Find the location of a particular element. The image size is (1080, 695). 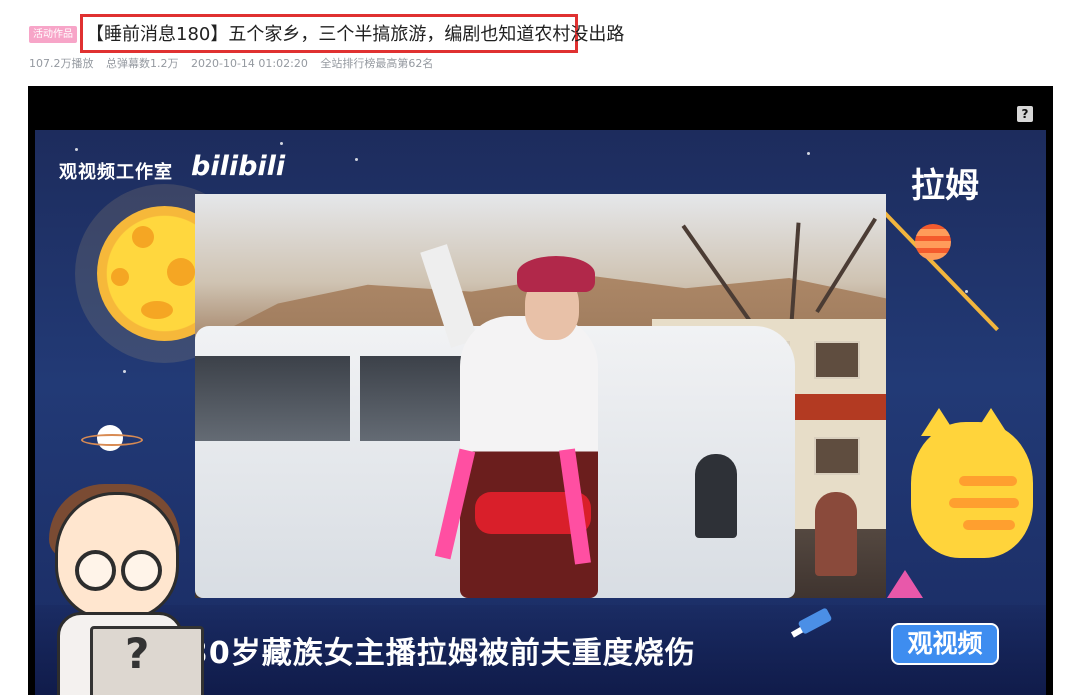

planet-icon is located at coordinates (933, 242).